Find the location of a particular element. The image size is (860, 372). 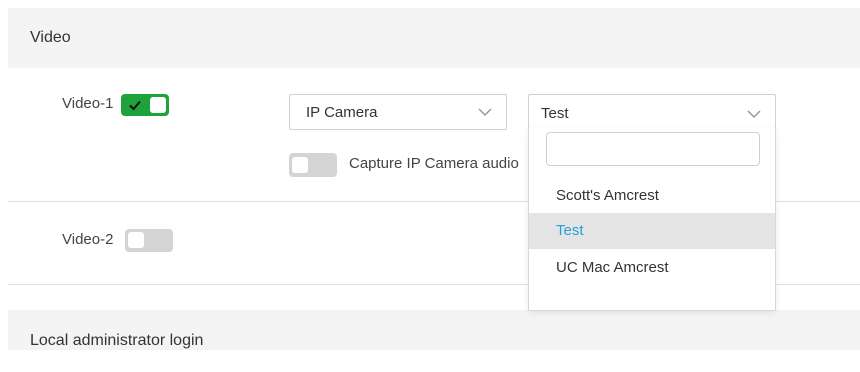

video-2-label: Video-2 is located at coordinates (88, 239).